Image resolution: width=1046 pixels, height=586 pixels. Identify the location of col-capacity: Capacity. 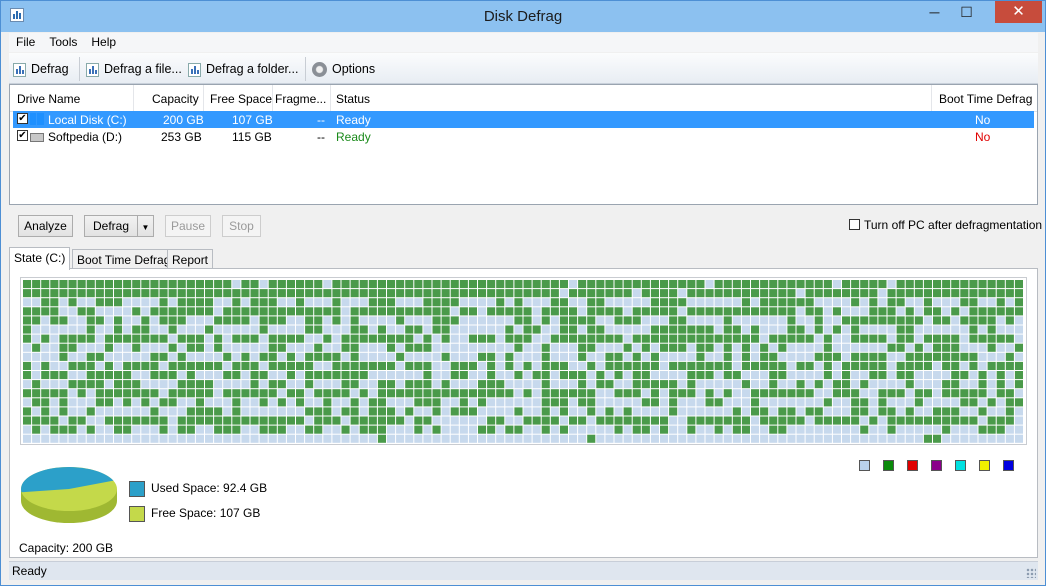
(175, 99).